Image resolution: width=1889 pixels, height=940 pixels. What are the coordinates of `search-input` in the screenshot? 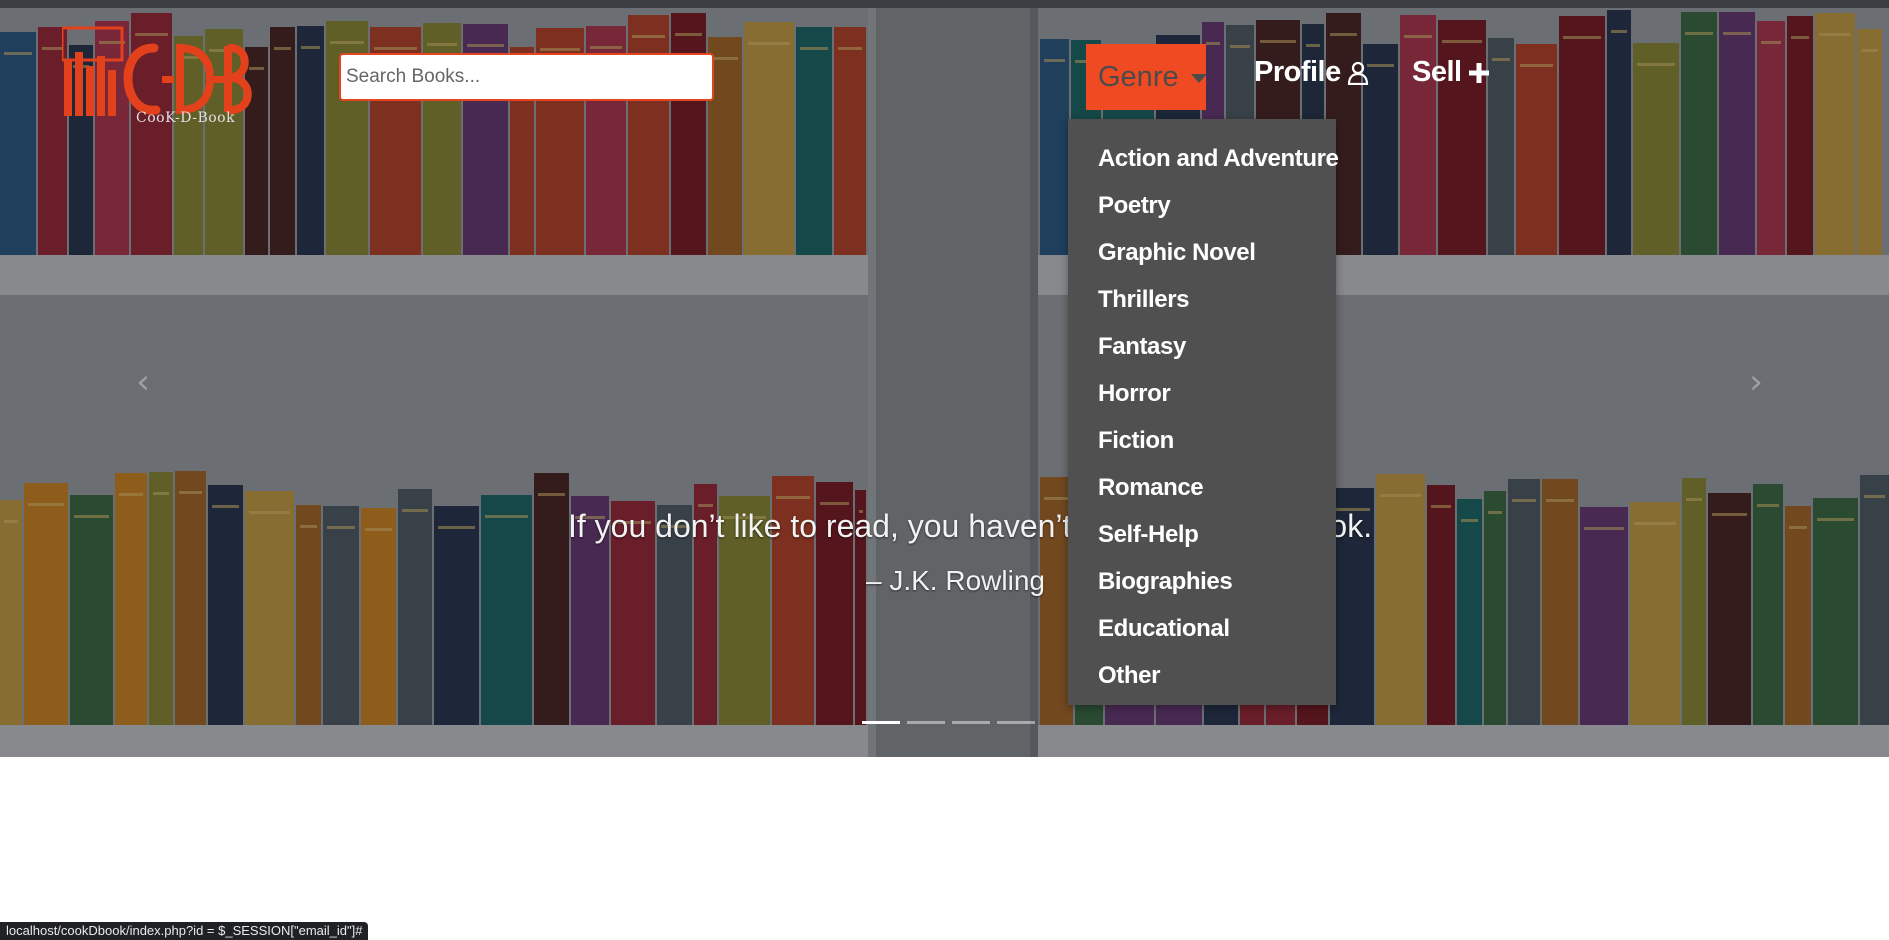 It's located at (526, 77).